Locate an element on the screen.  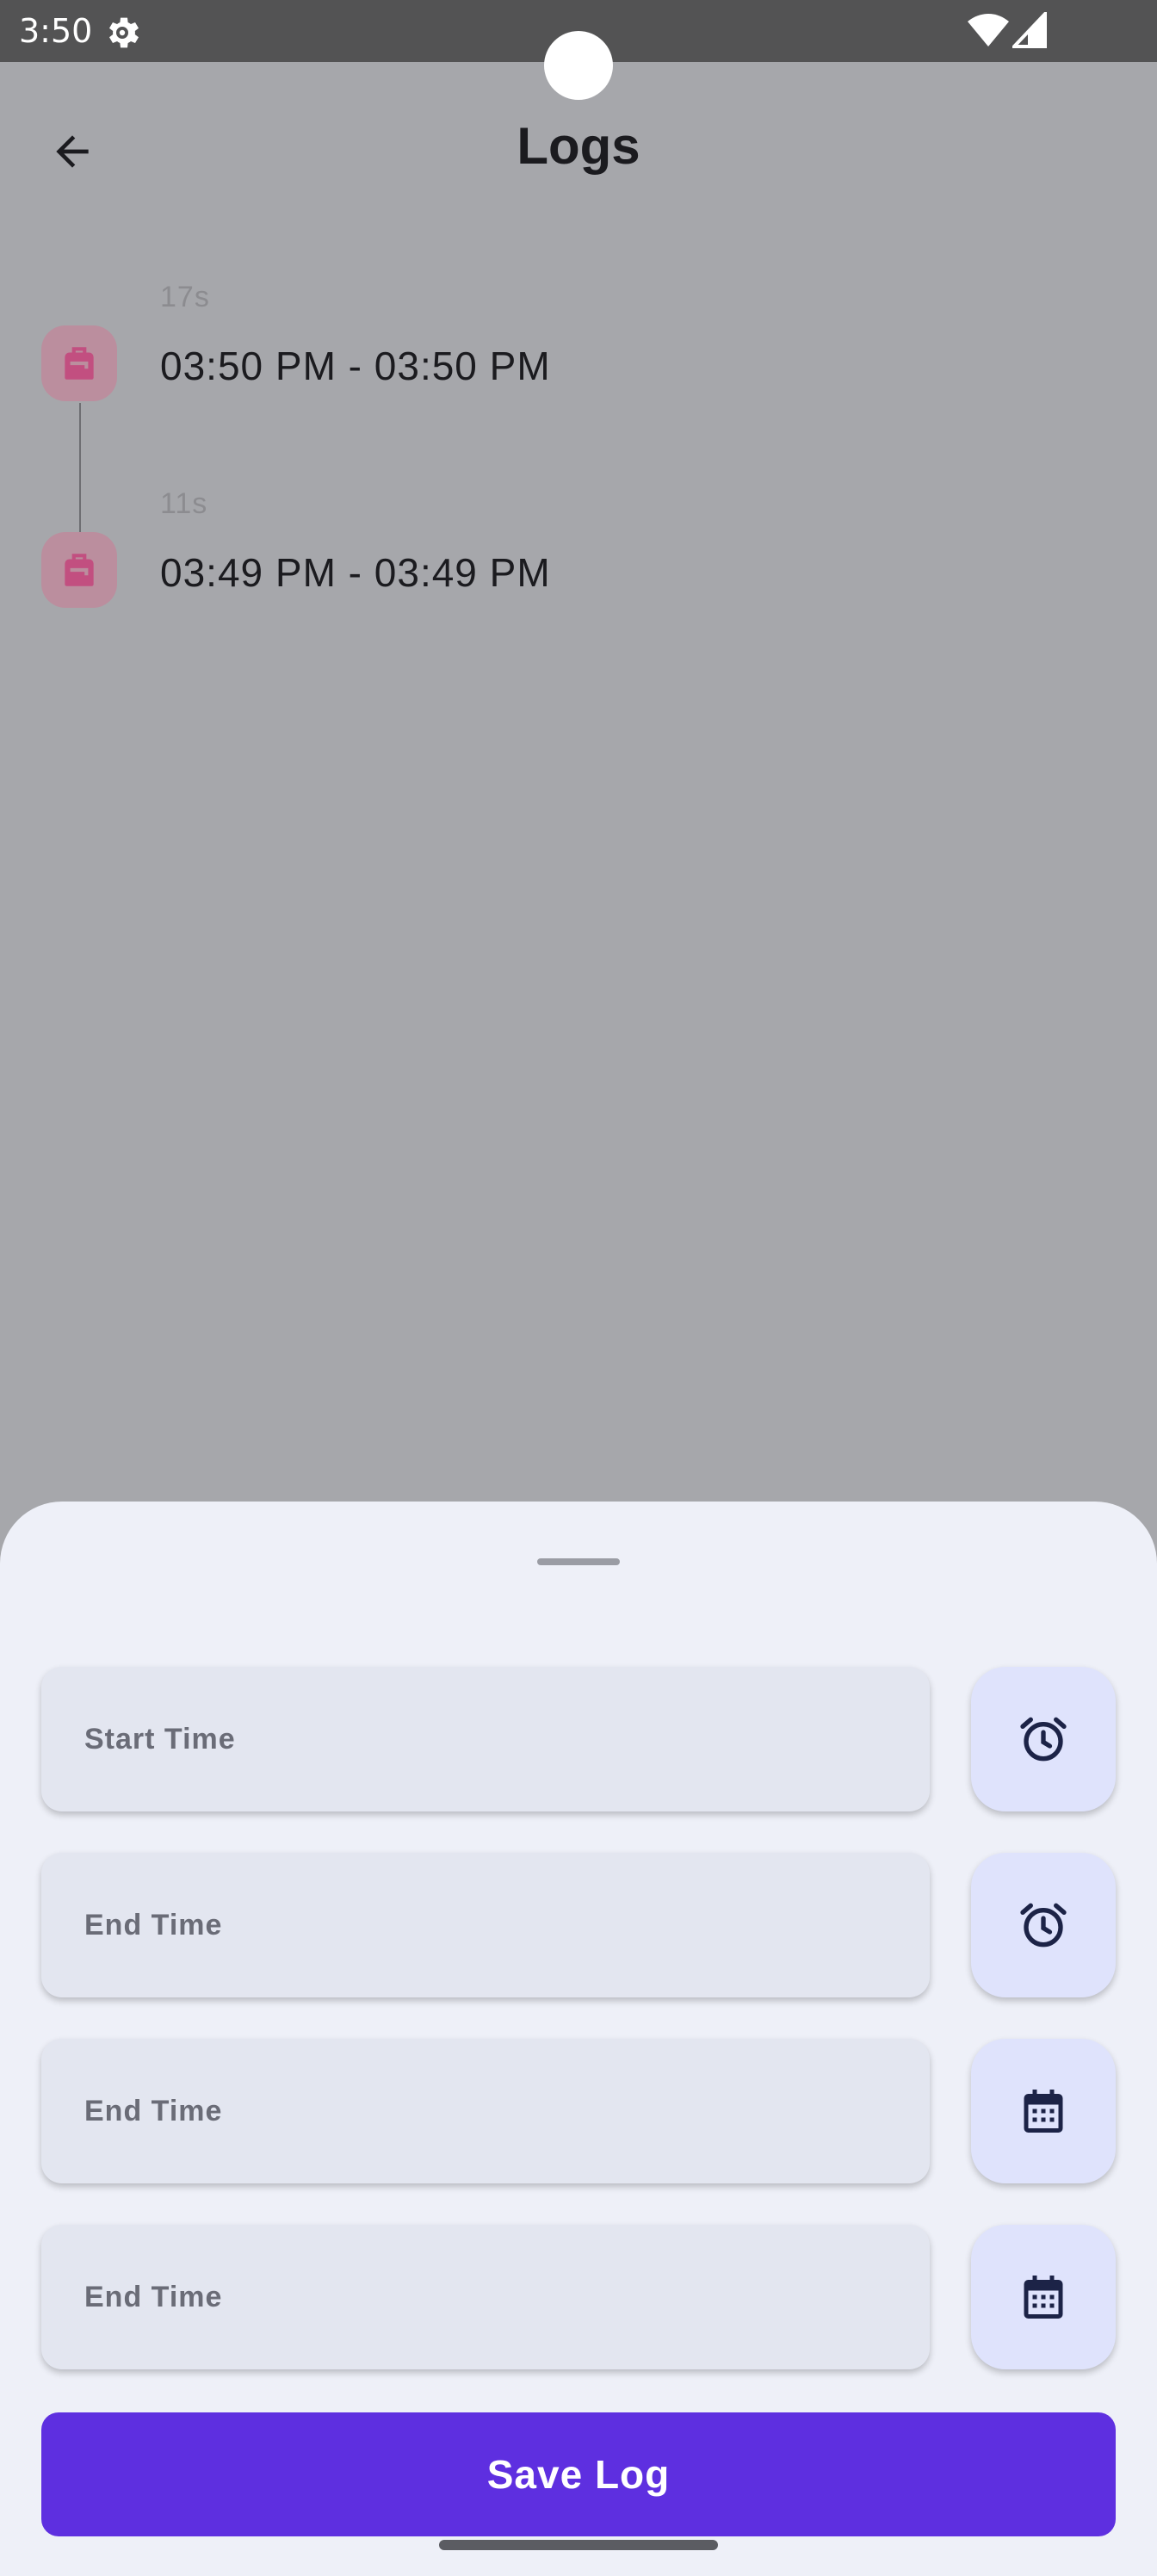
save-log-button: Save Log is located at coordinates (579, 2474).